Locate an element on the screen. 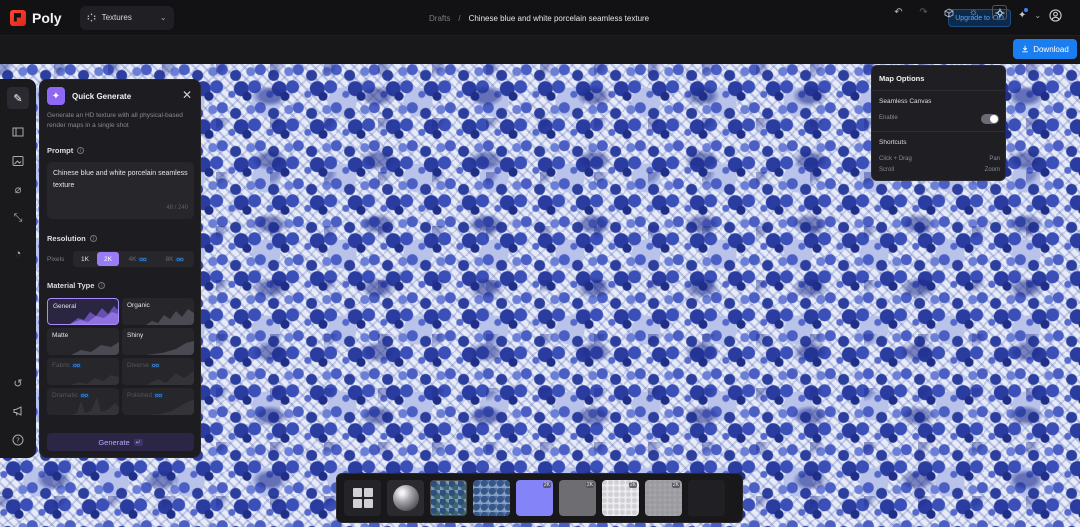  magic-wand-icon: ✎ is located at coordinates (18, 98).